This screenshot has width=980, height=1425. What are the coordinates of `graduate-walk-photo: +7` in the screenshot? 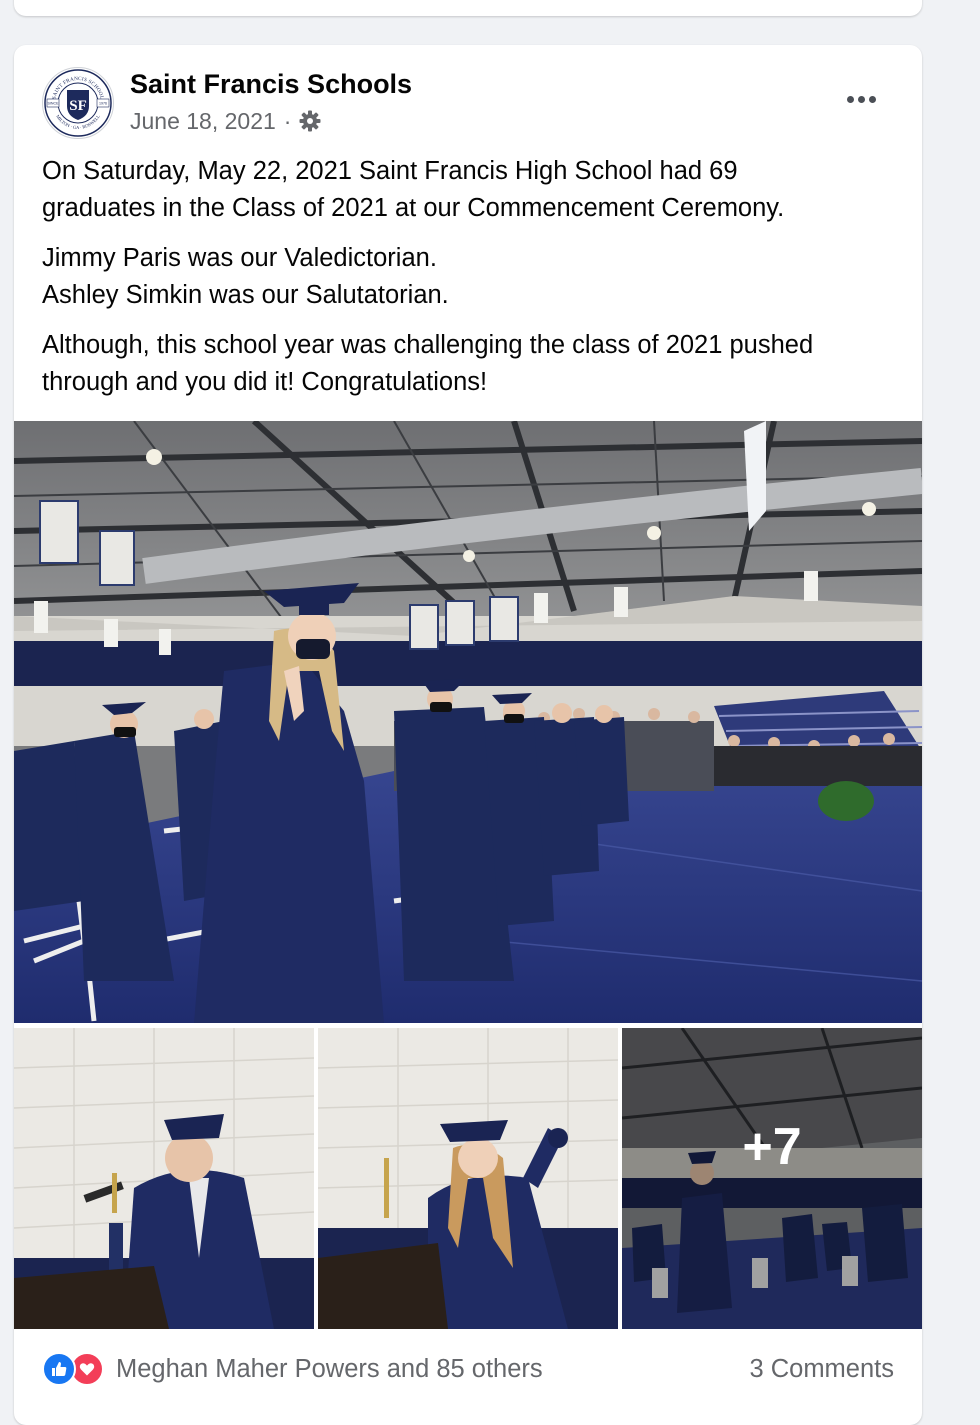 It's located at (772, 1178).